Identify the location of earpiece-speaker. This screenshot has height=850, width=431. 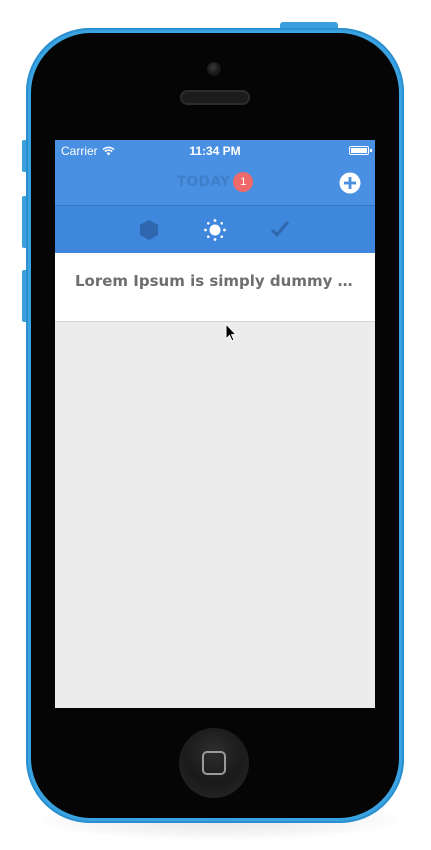
(215, 97).